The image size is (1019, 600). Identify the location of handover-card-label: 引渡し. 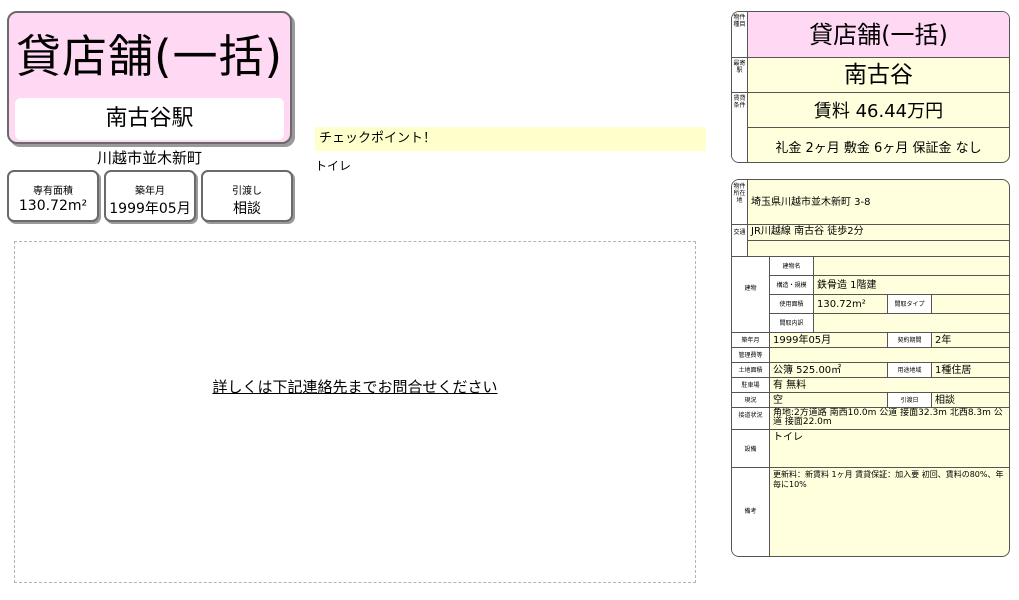
(247, 191).